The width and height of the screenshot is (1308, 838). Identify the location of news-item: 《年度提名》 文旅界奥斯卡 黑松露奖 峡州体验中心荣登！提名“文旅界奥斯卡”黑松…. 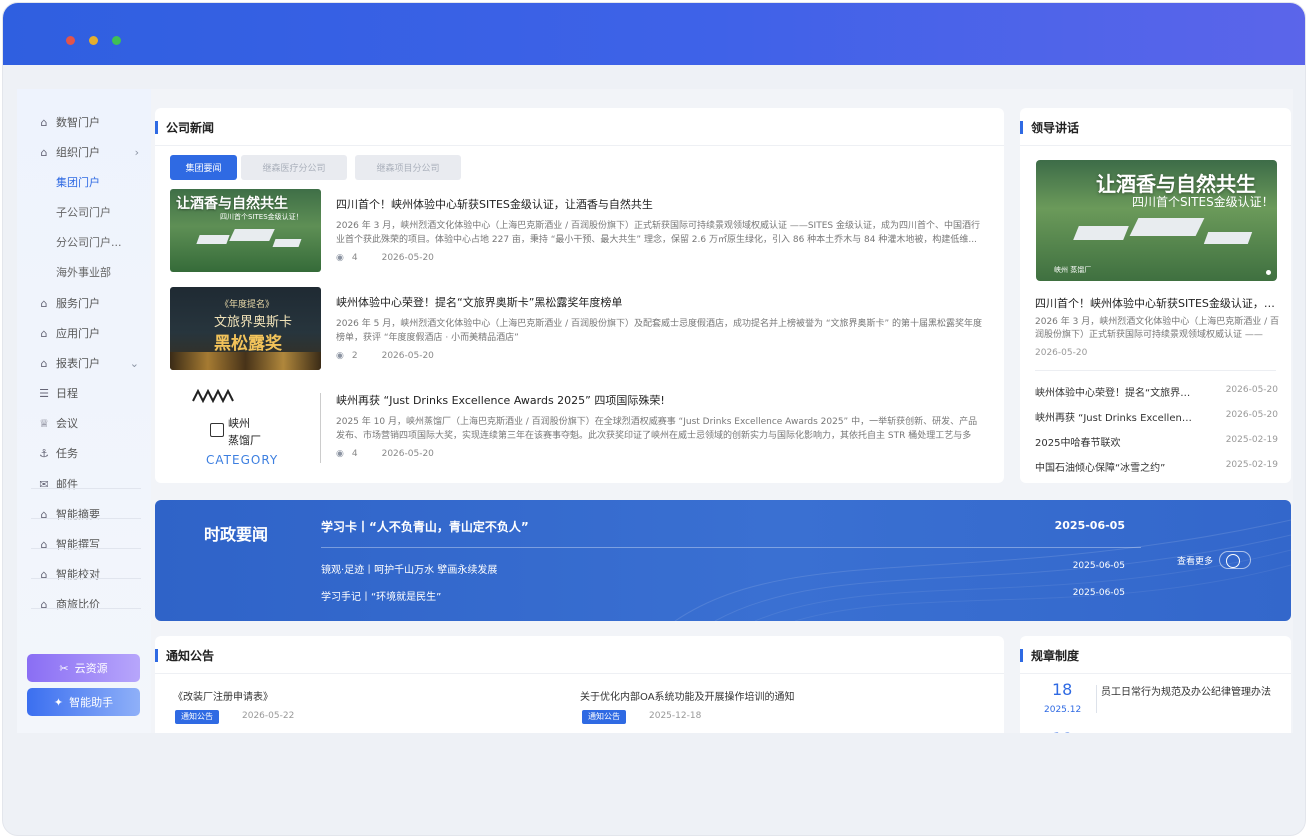
(581, 329).